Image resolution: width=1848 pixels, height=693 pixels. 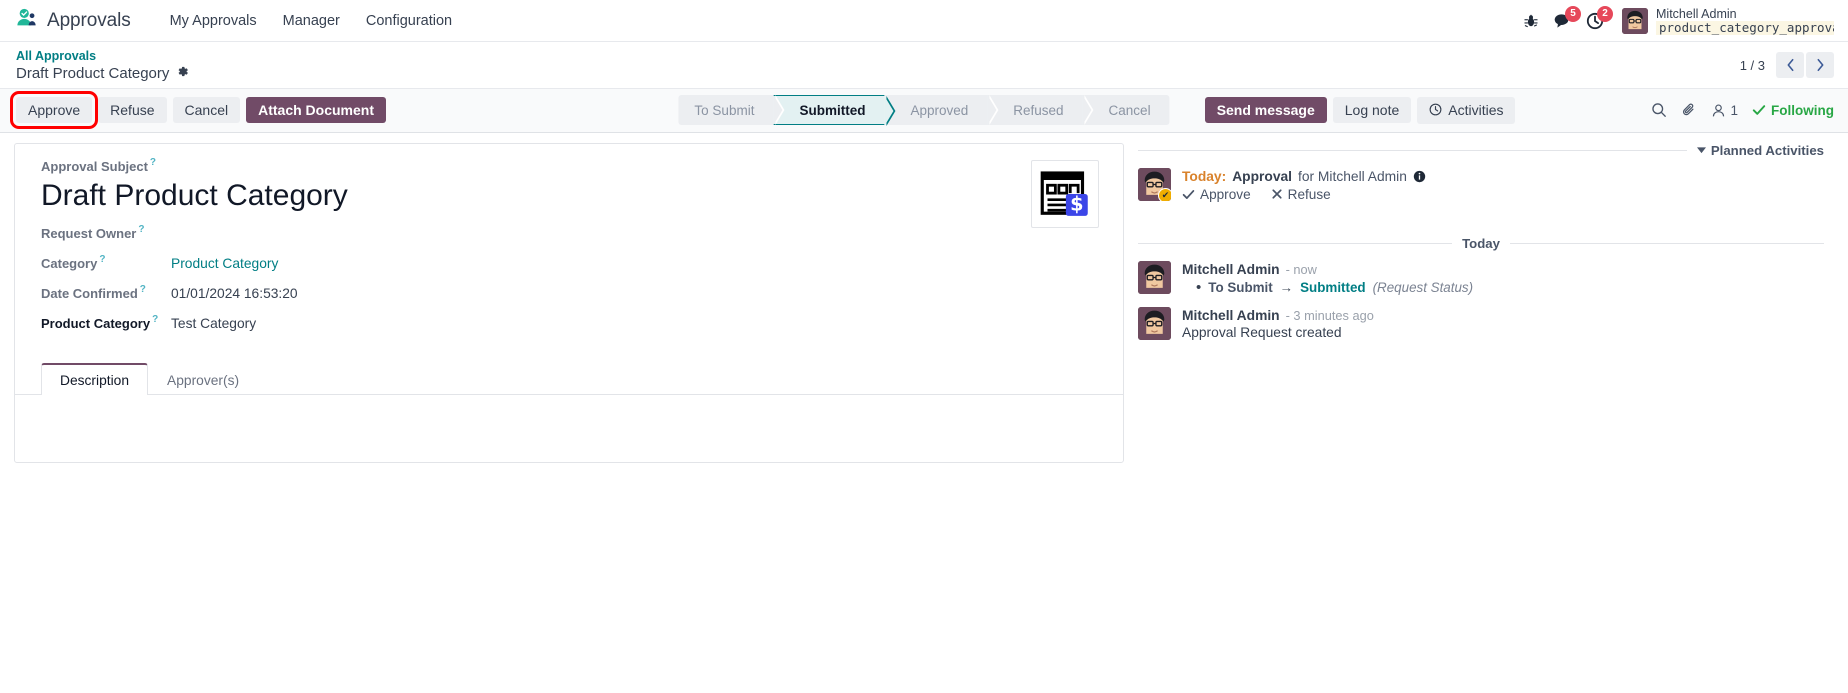 I want to click on day-divider-today: Today, so click(x=1481, y=243).